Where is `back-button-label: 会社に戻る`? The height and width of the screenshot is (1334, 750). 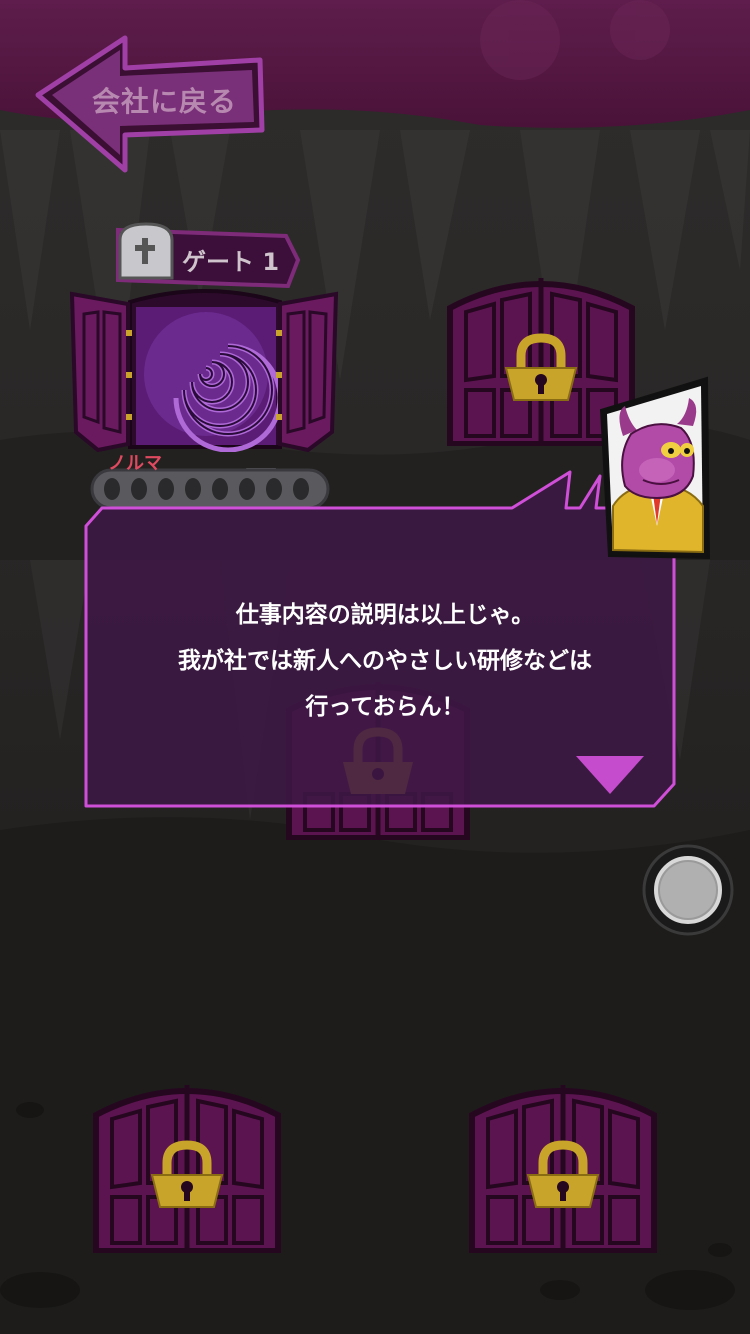 back-button-label: 会社に戻る is located at coordinates (165, 101).